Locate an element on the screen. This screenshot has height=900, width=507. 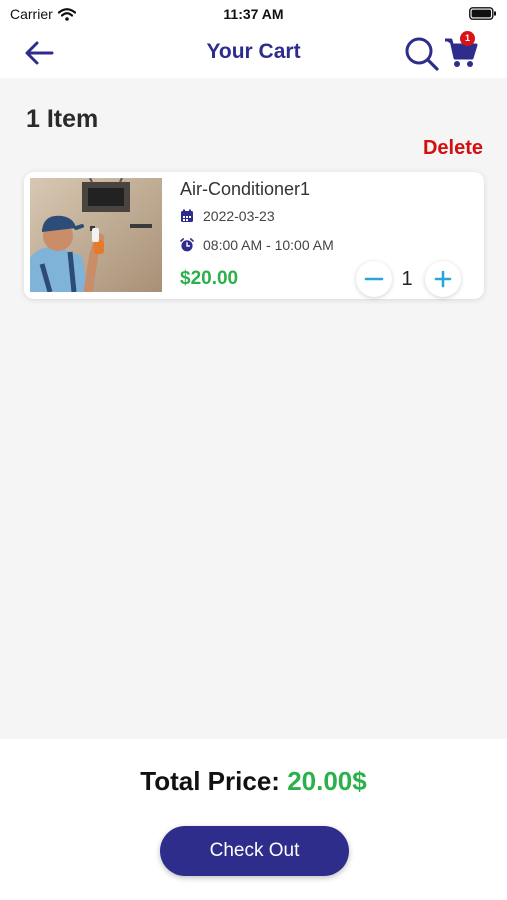
battery-icon is located at coordinates (482, 13).